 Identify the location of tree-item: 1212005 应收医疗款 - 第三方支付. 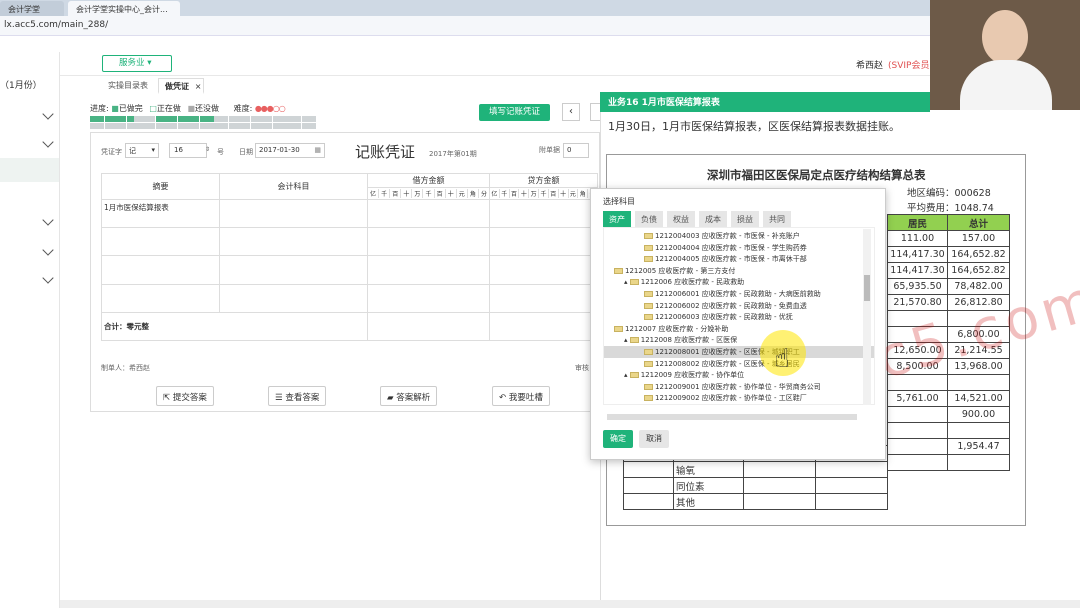
(674, 271).